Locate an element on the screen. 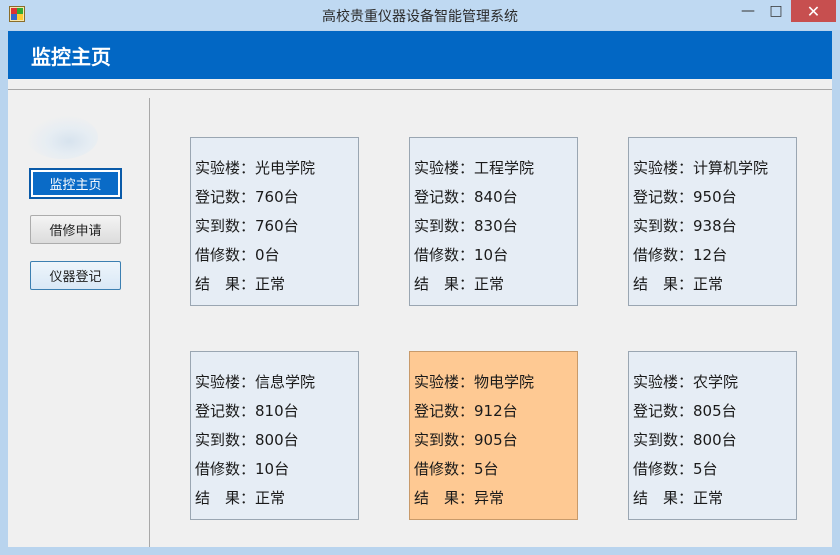 This screenshot has width=840, height=555. present-value: 760台 is located at coordinates (277, 226).